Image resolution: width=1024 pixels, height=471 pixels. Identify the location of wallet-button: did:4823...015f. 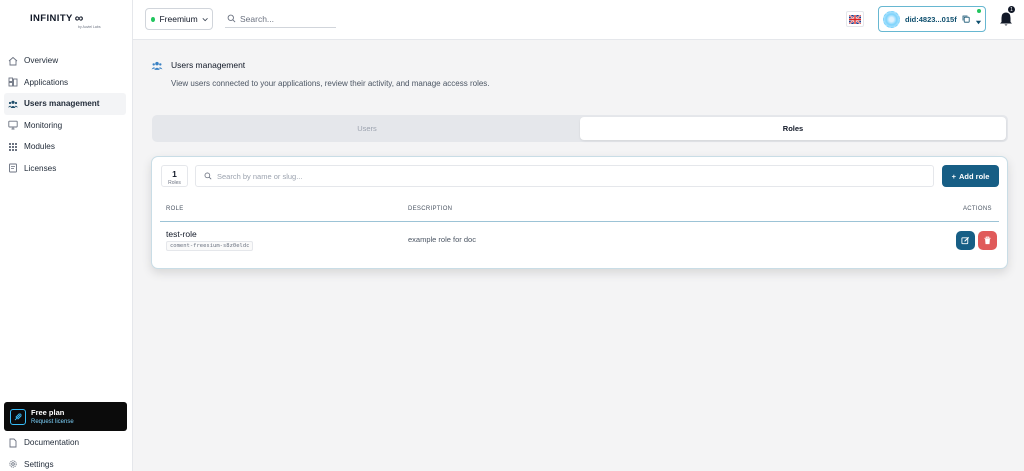
(932, 19).